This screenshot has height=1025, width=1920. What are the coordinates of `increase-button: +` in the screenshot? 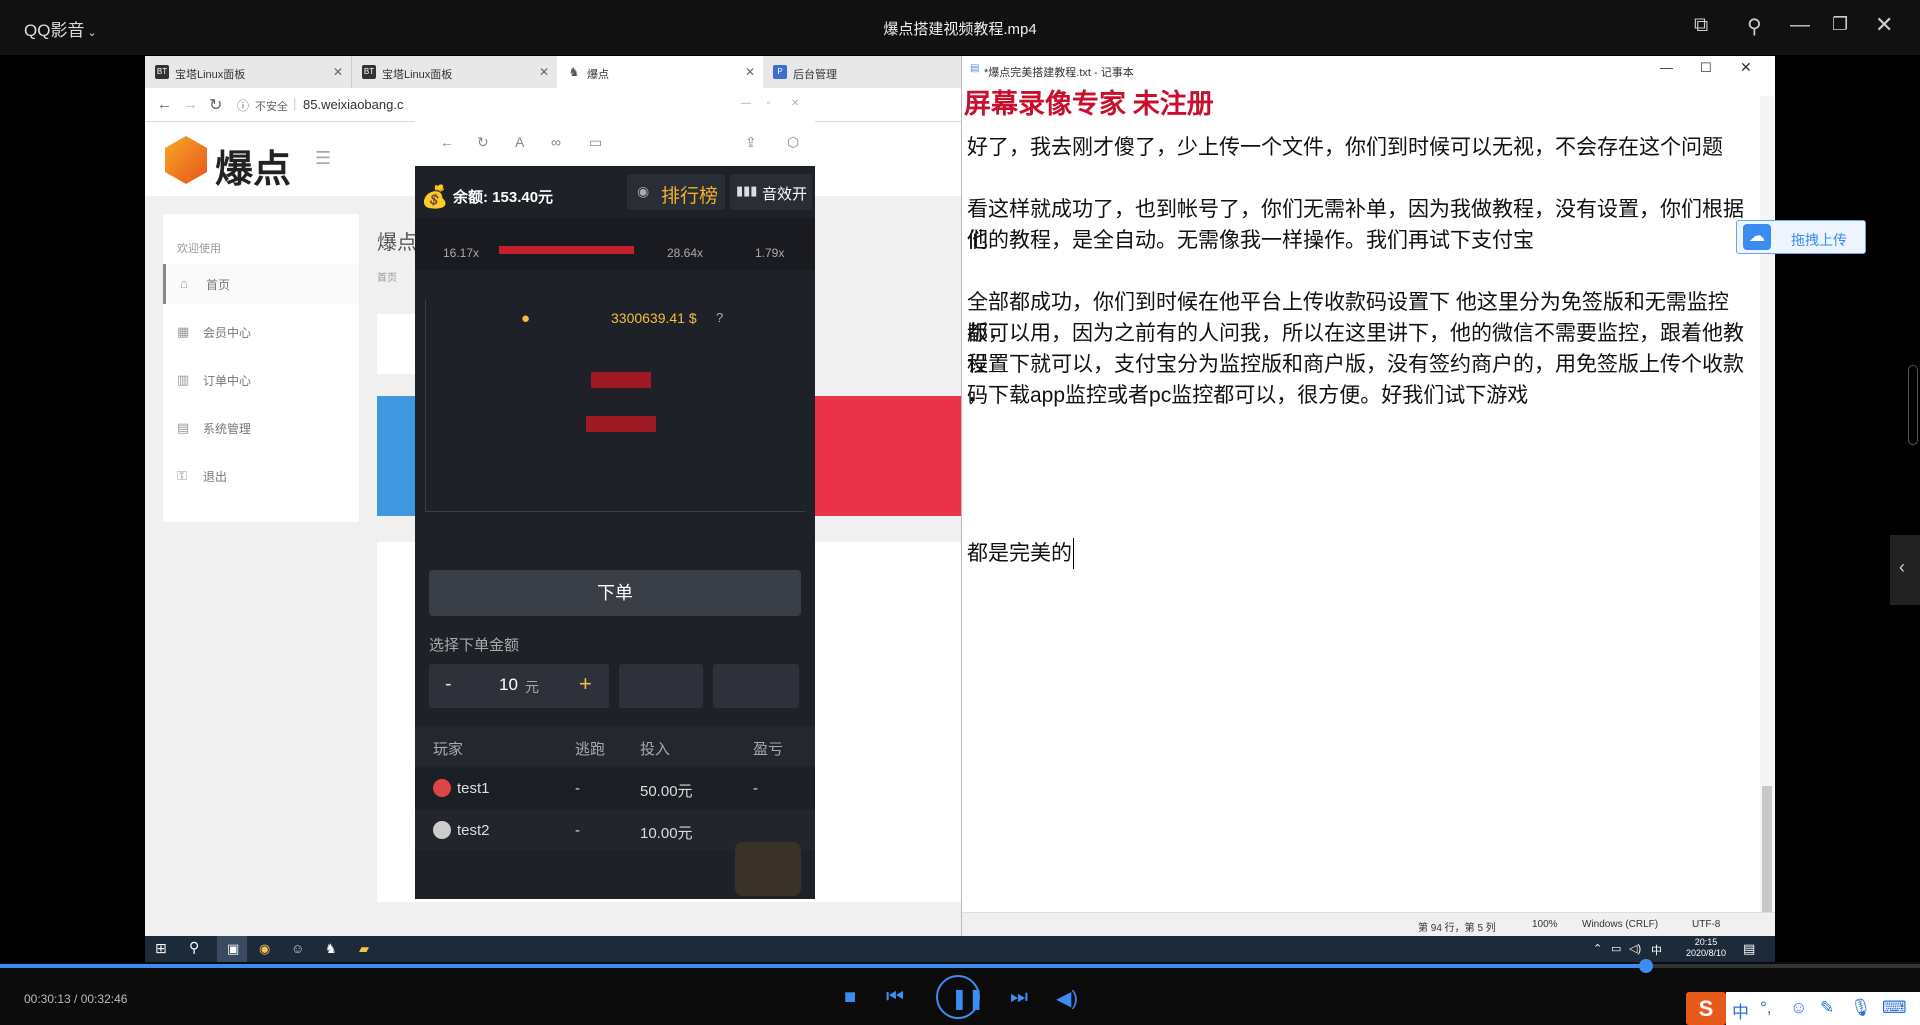 It's located at (585, 684).